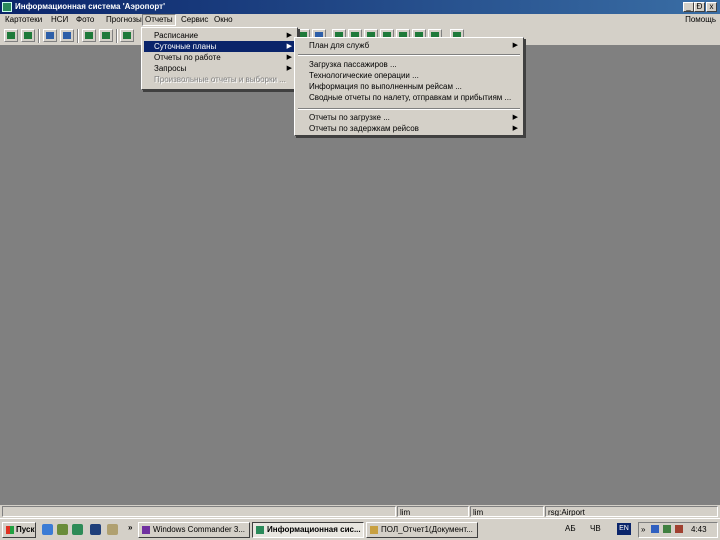 The width and height of the screenshot is (720, 540). I want to click on menu-item-daily-plans: Суточные планы ▶, so click(219, 46).